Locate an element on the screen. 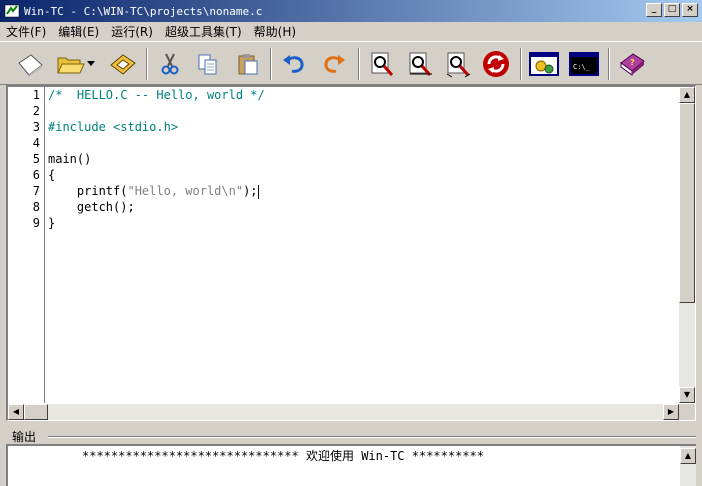  scroll-right-arrow-icon: ▶ is located at coordinates (671, 412).